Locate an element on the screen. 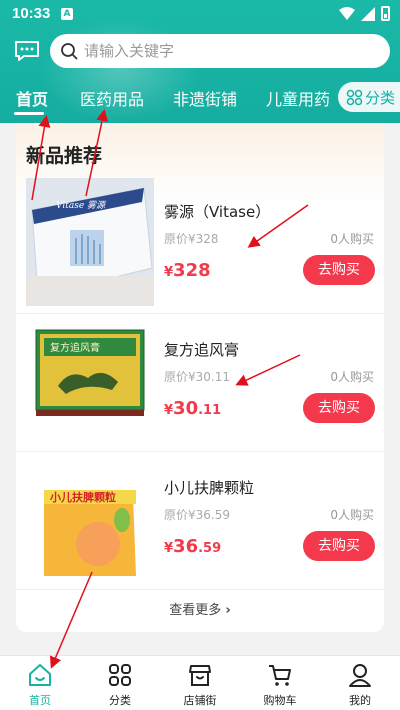 The width and height of the screenshot is (400, 710). home-icon is located at coordinates (40, 675).